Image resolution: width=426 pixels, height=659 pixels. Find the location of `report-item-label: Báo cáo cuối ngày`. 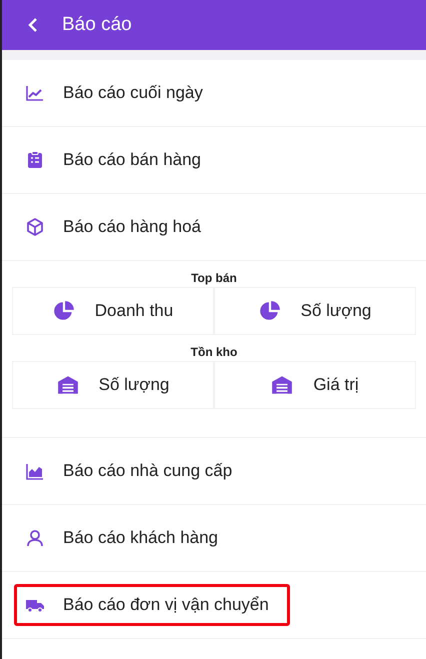

report-item-label: Báo cáo cuối ngày is located at coordinates (133, 93).